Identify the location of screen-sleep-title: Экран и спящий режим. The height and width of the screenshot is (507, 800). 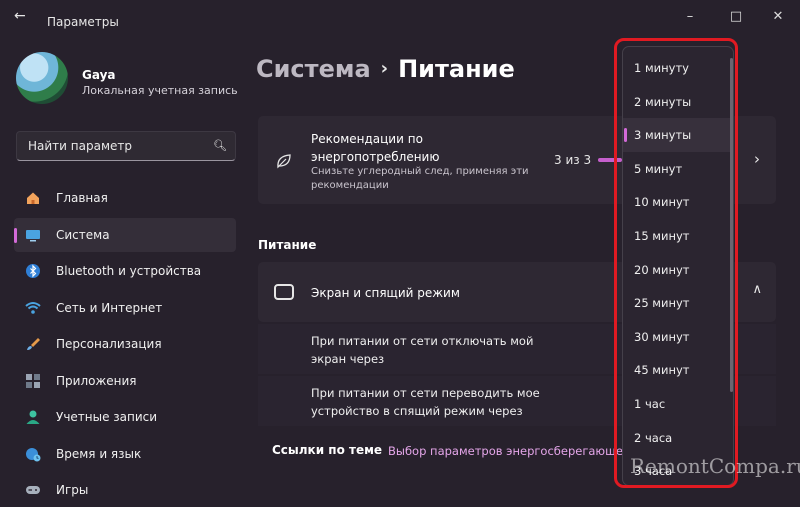
(385, 293).